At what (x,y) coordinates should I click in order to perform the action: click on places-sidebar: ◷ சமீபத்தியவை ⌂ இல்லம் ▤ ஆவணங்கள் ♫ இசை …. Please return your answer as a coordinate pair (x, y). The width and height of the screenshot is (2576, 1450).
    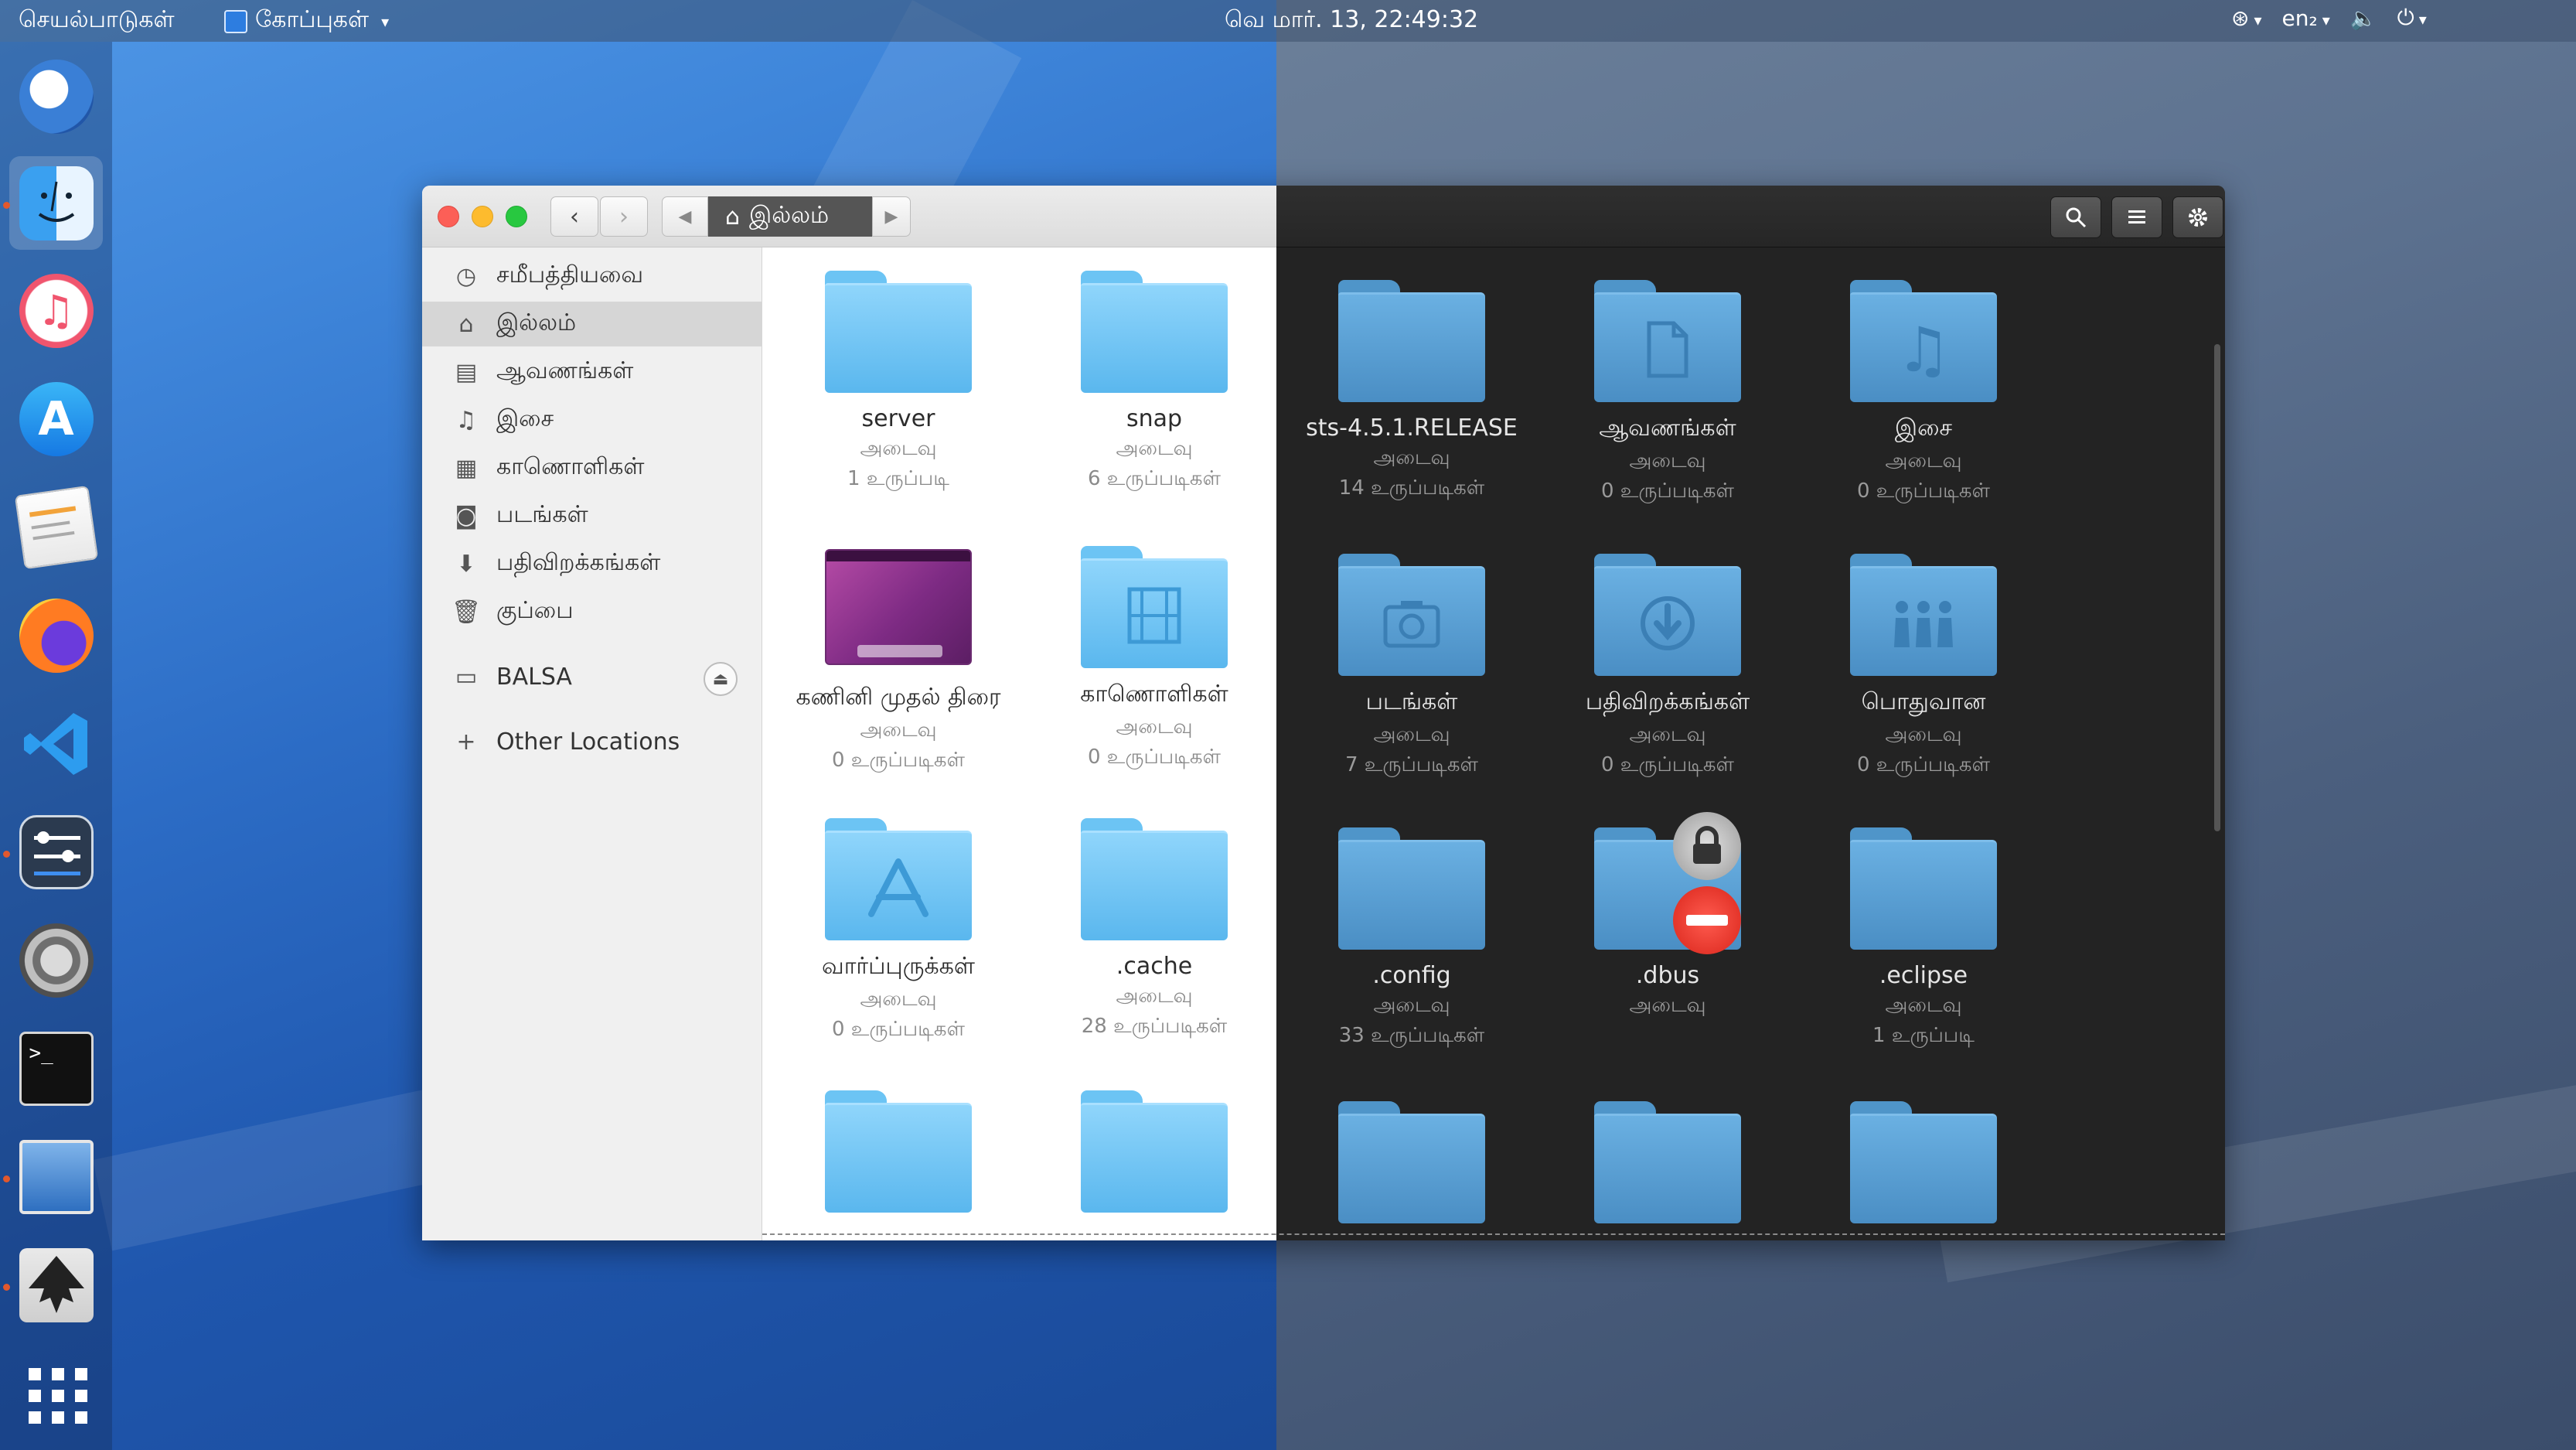
    Looking at the image, I should click on (592, 743).